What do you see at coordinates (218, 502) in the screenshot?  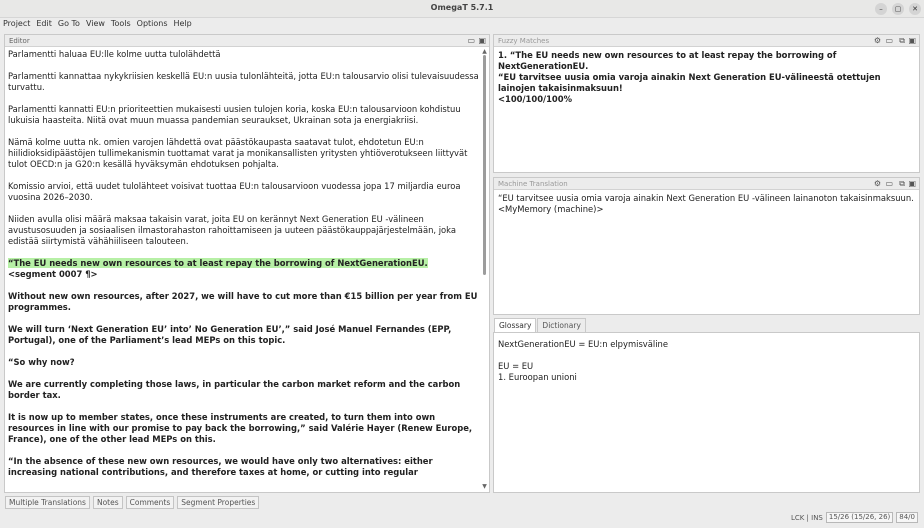 I see `tab-segment-properties: Segment Properties` at bounding box center [218, 502].